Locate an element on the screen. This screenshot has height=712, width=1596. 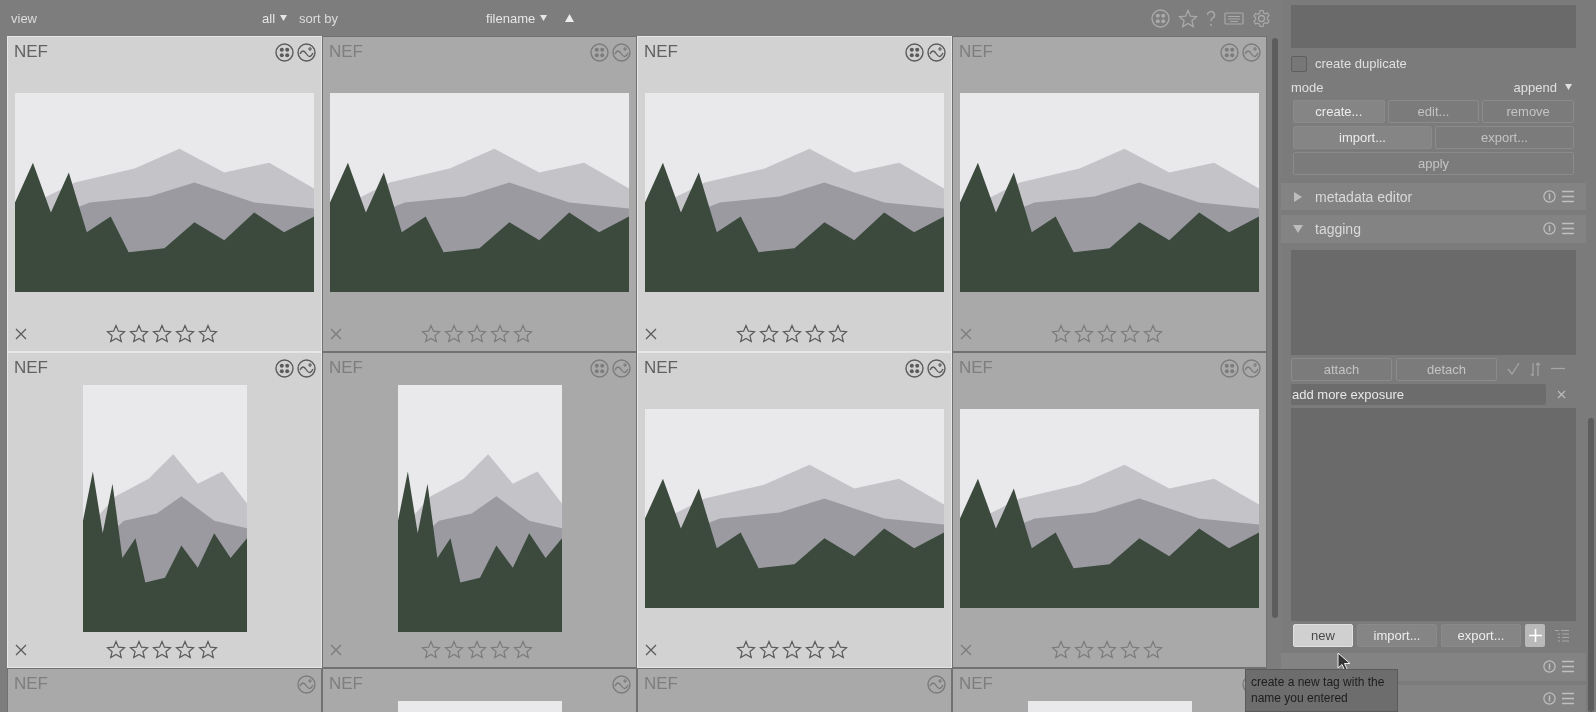
plus-icon is located at coordinates (1535, 636).